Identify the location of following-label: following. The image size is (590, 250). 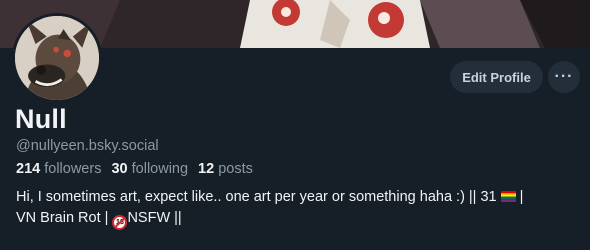
(160, 169).